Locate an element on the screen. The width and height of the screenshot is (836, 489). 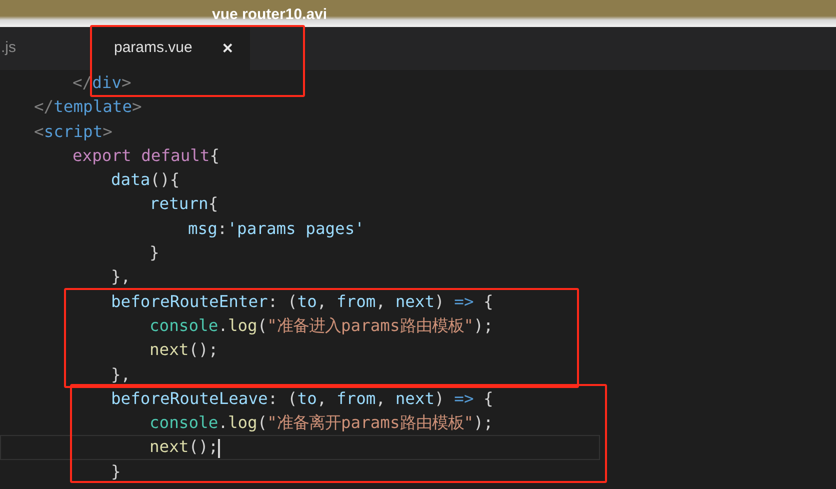
code-line: <script> is located at coordinates (73, 131).